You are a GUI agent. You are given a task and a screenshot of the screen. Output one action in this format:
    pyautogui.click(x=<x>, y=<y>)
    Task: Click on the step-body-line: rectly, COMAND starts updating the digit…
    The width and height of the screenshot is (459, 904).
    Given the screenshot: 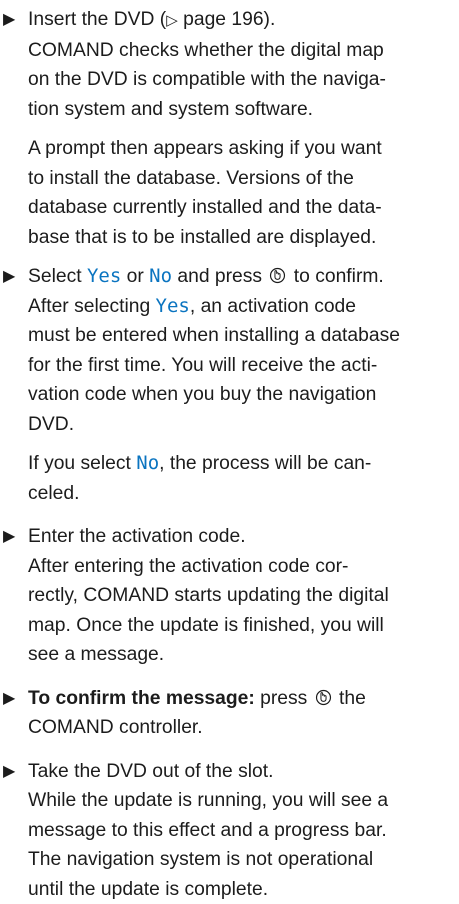 What is the action you would take?
    pyautogui.click(x=243, y=596)
    